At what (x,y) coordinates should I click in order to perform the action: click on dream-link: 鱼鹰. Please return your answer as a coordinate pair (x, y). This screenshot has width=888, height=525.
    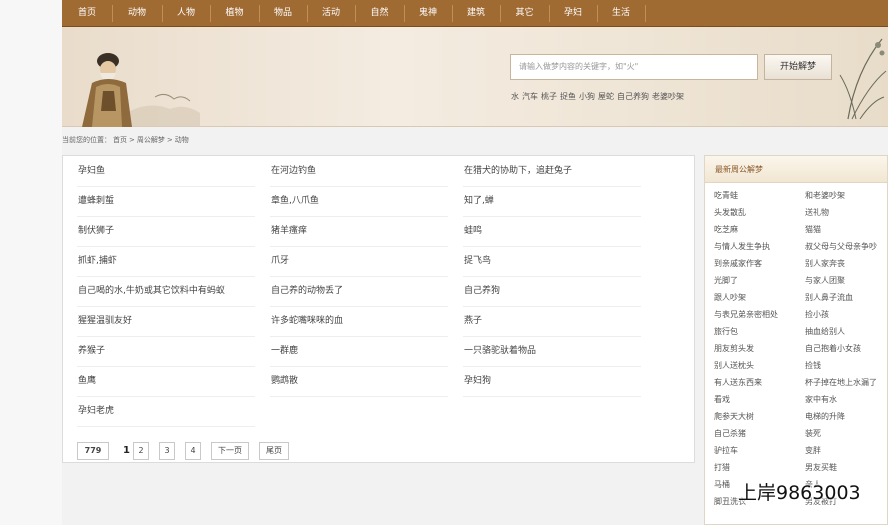
    Looking at the image, I should click on (87, 381).